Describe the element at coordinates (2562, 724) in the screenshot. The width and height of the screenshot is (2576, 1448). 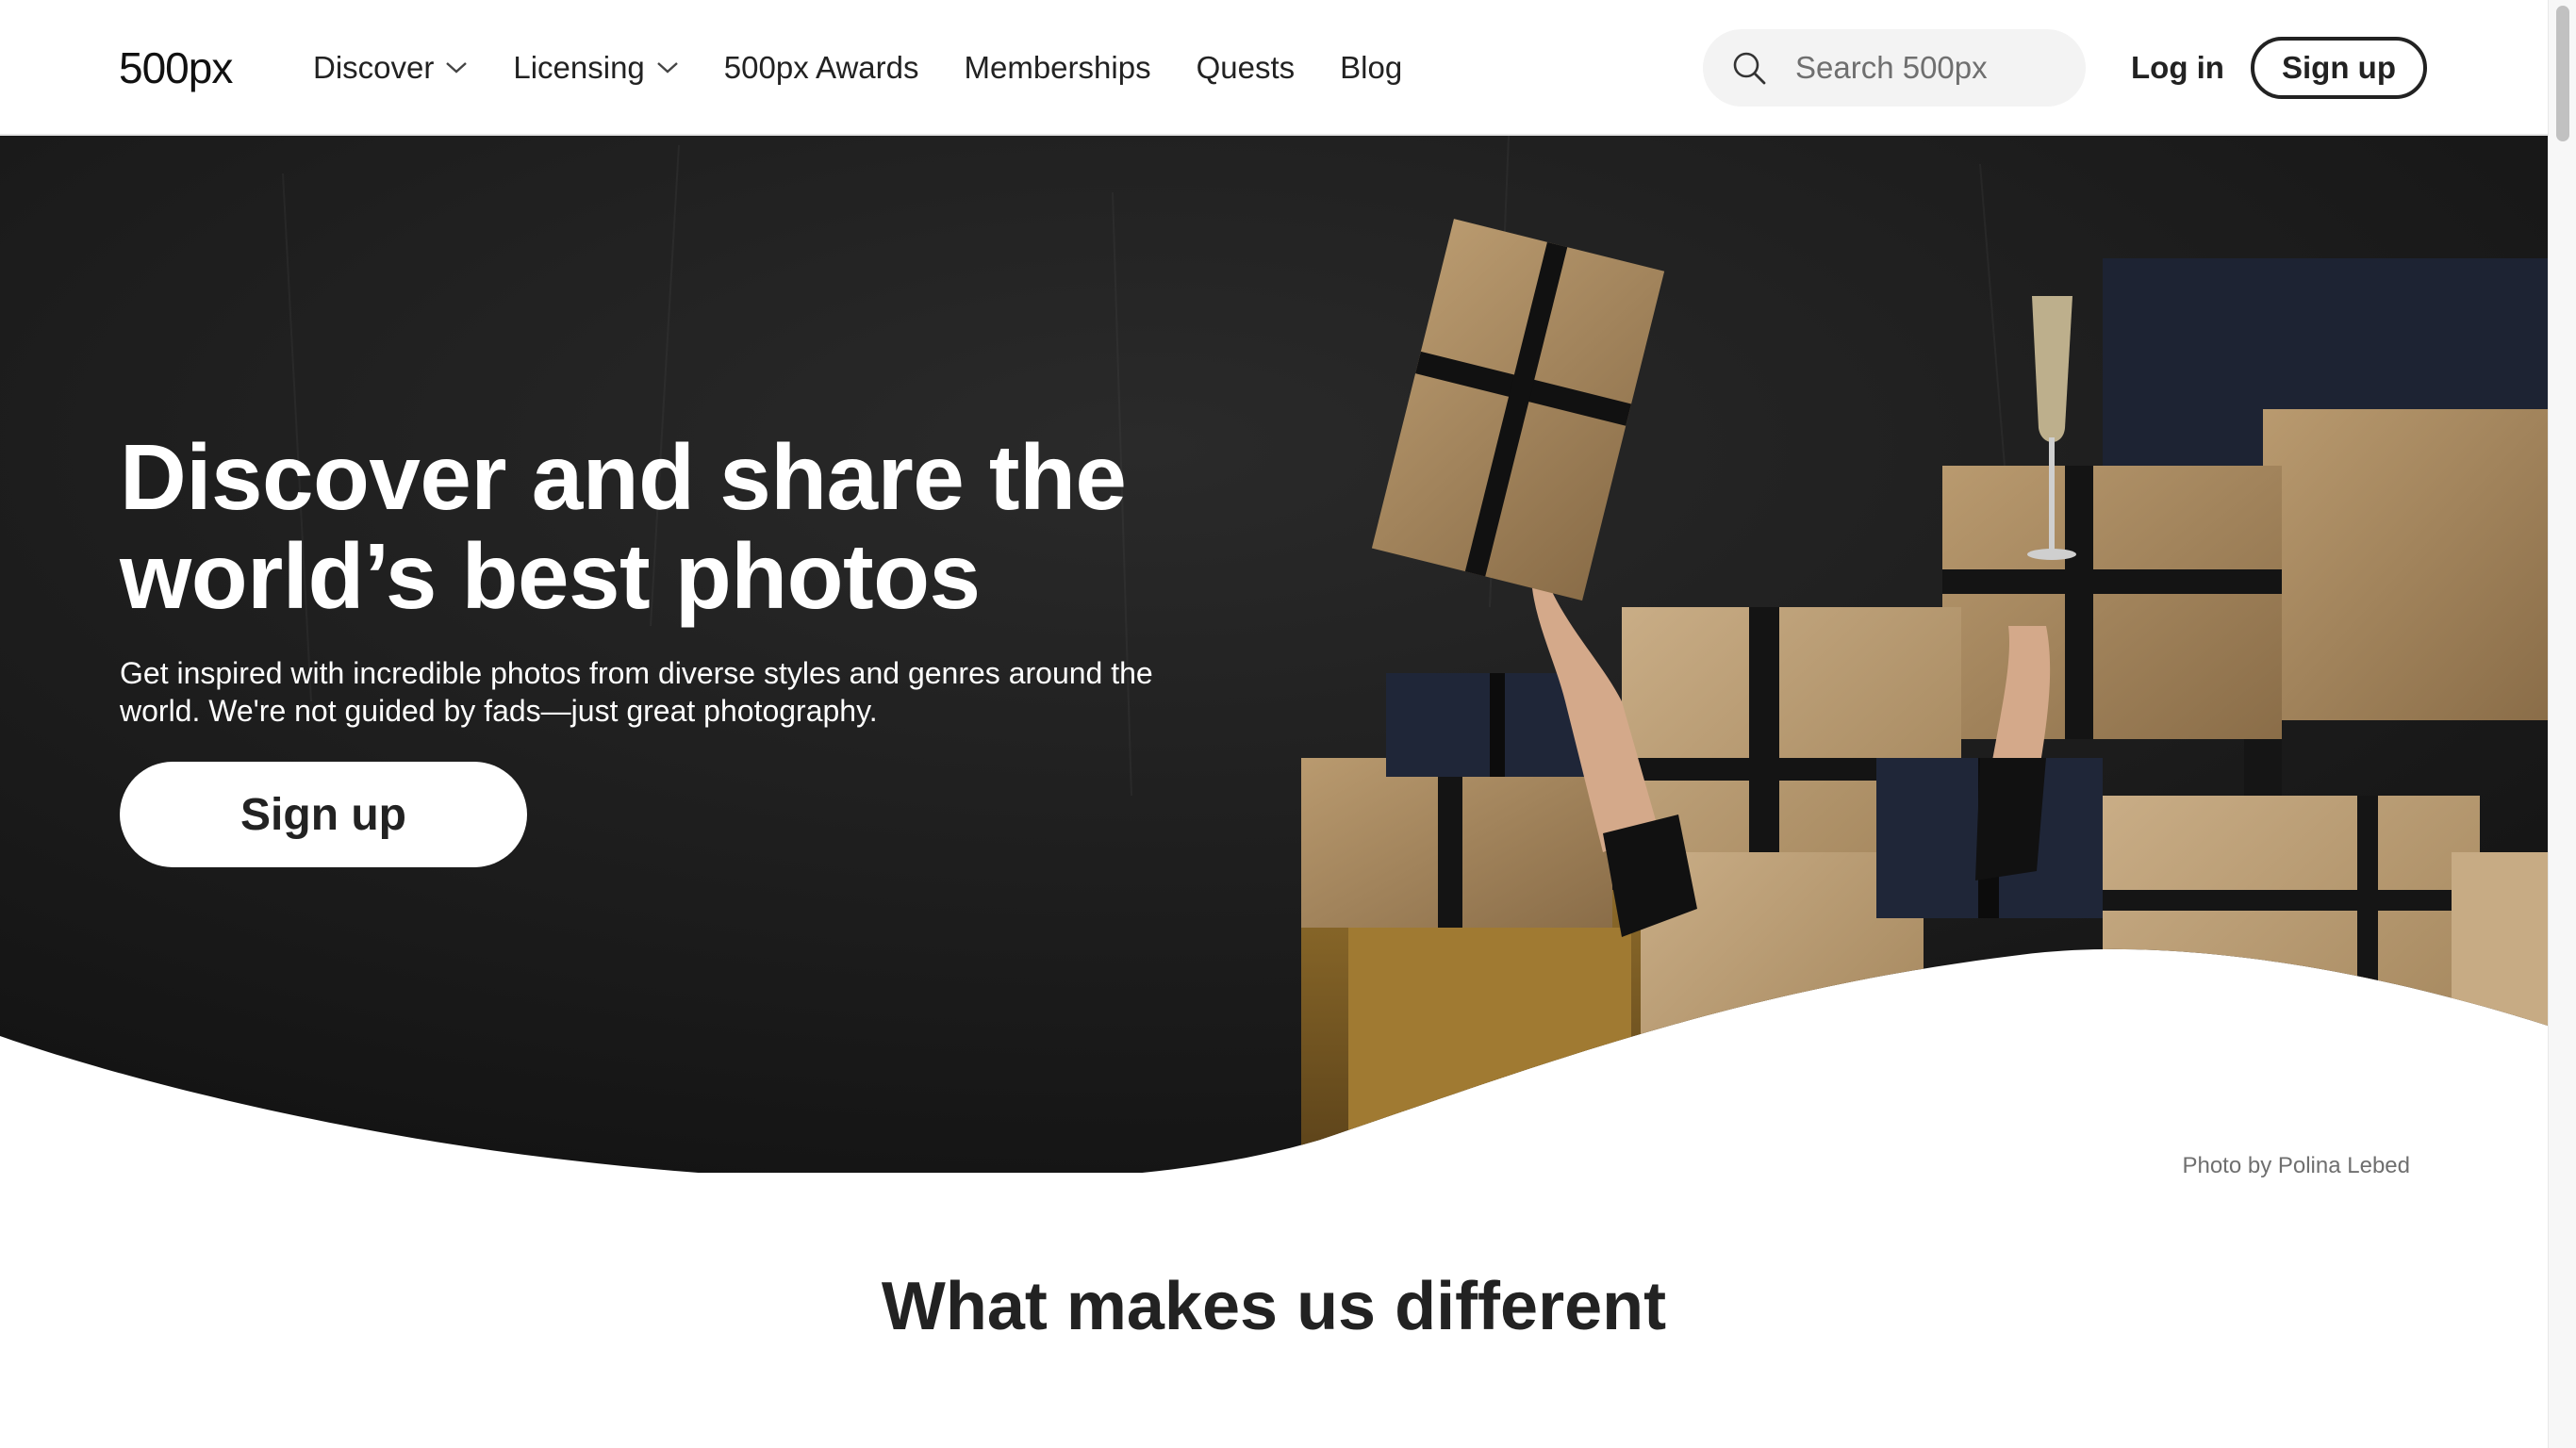
I see `page-scrollbar` at that location.